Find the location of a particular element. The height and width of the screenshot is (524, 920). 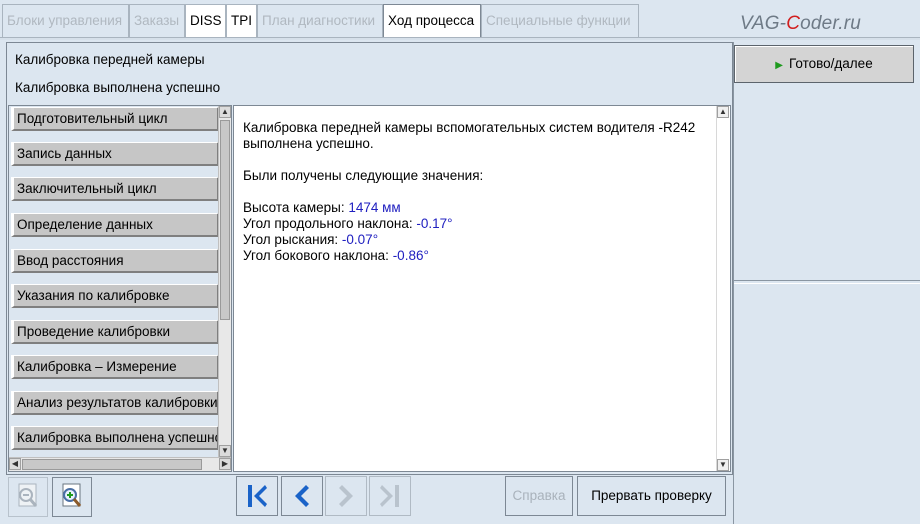

previous-icon is located at coordinates (302, 496).